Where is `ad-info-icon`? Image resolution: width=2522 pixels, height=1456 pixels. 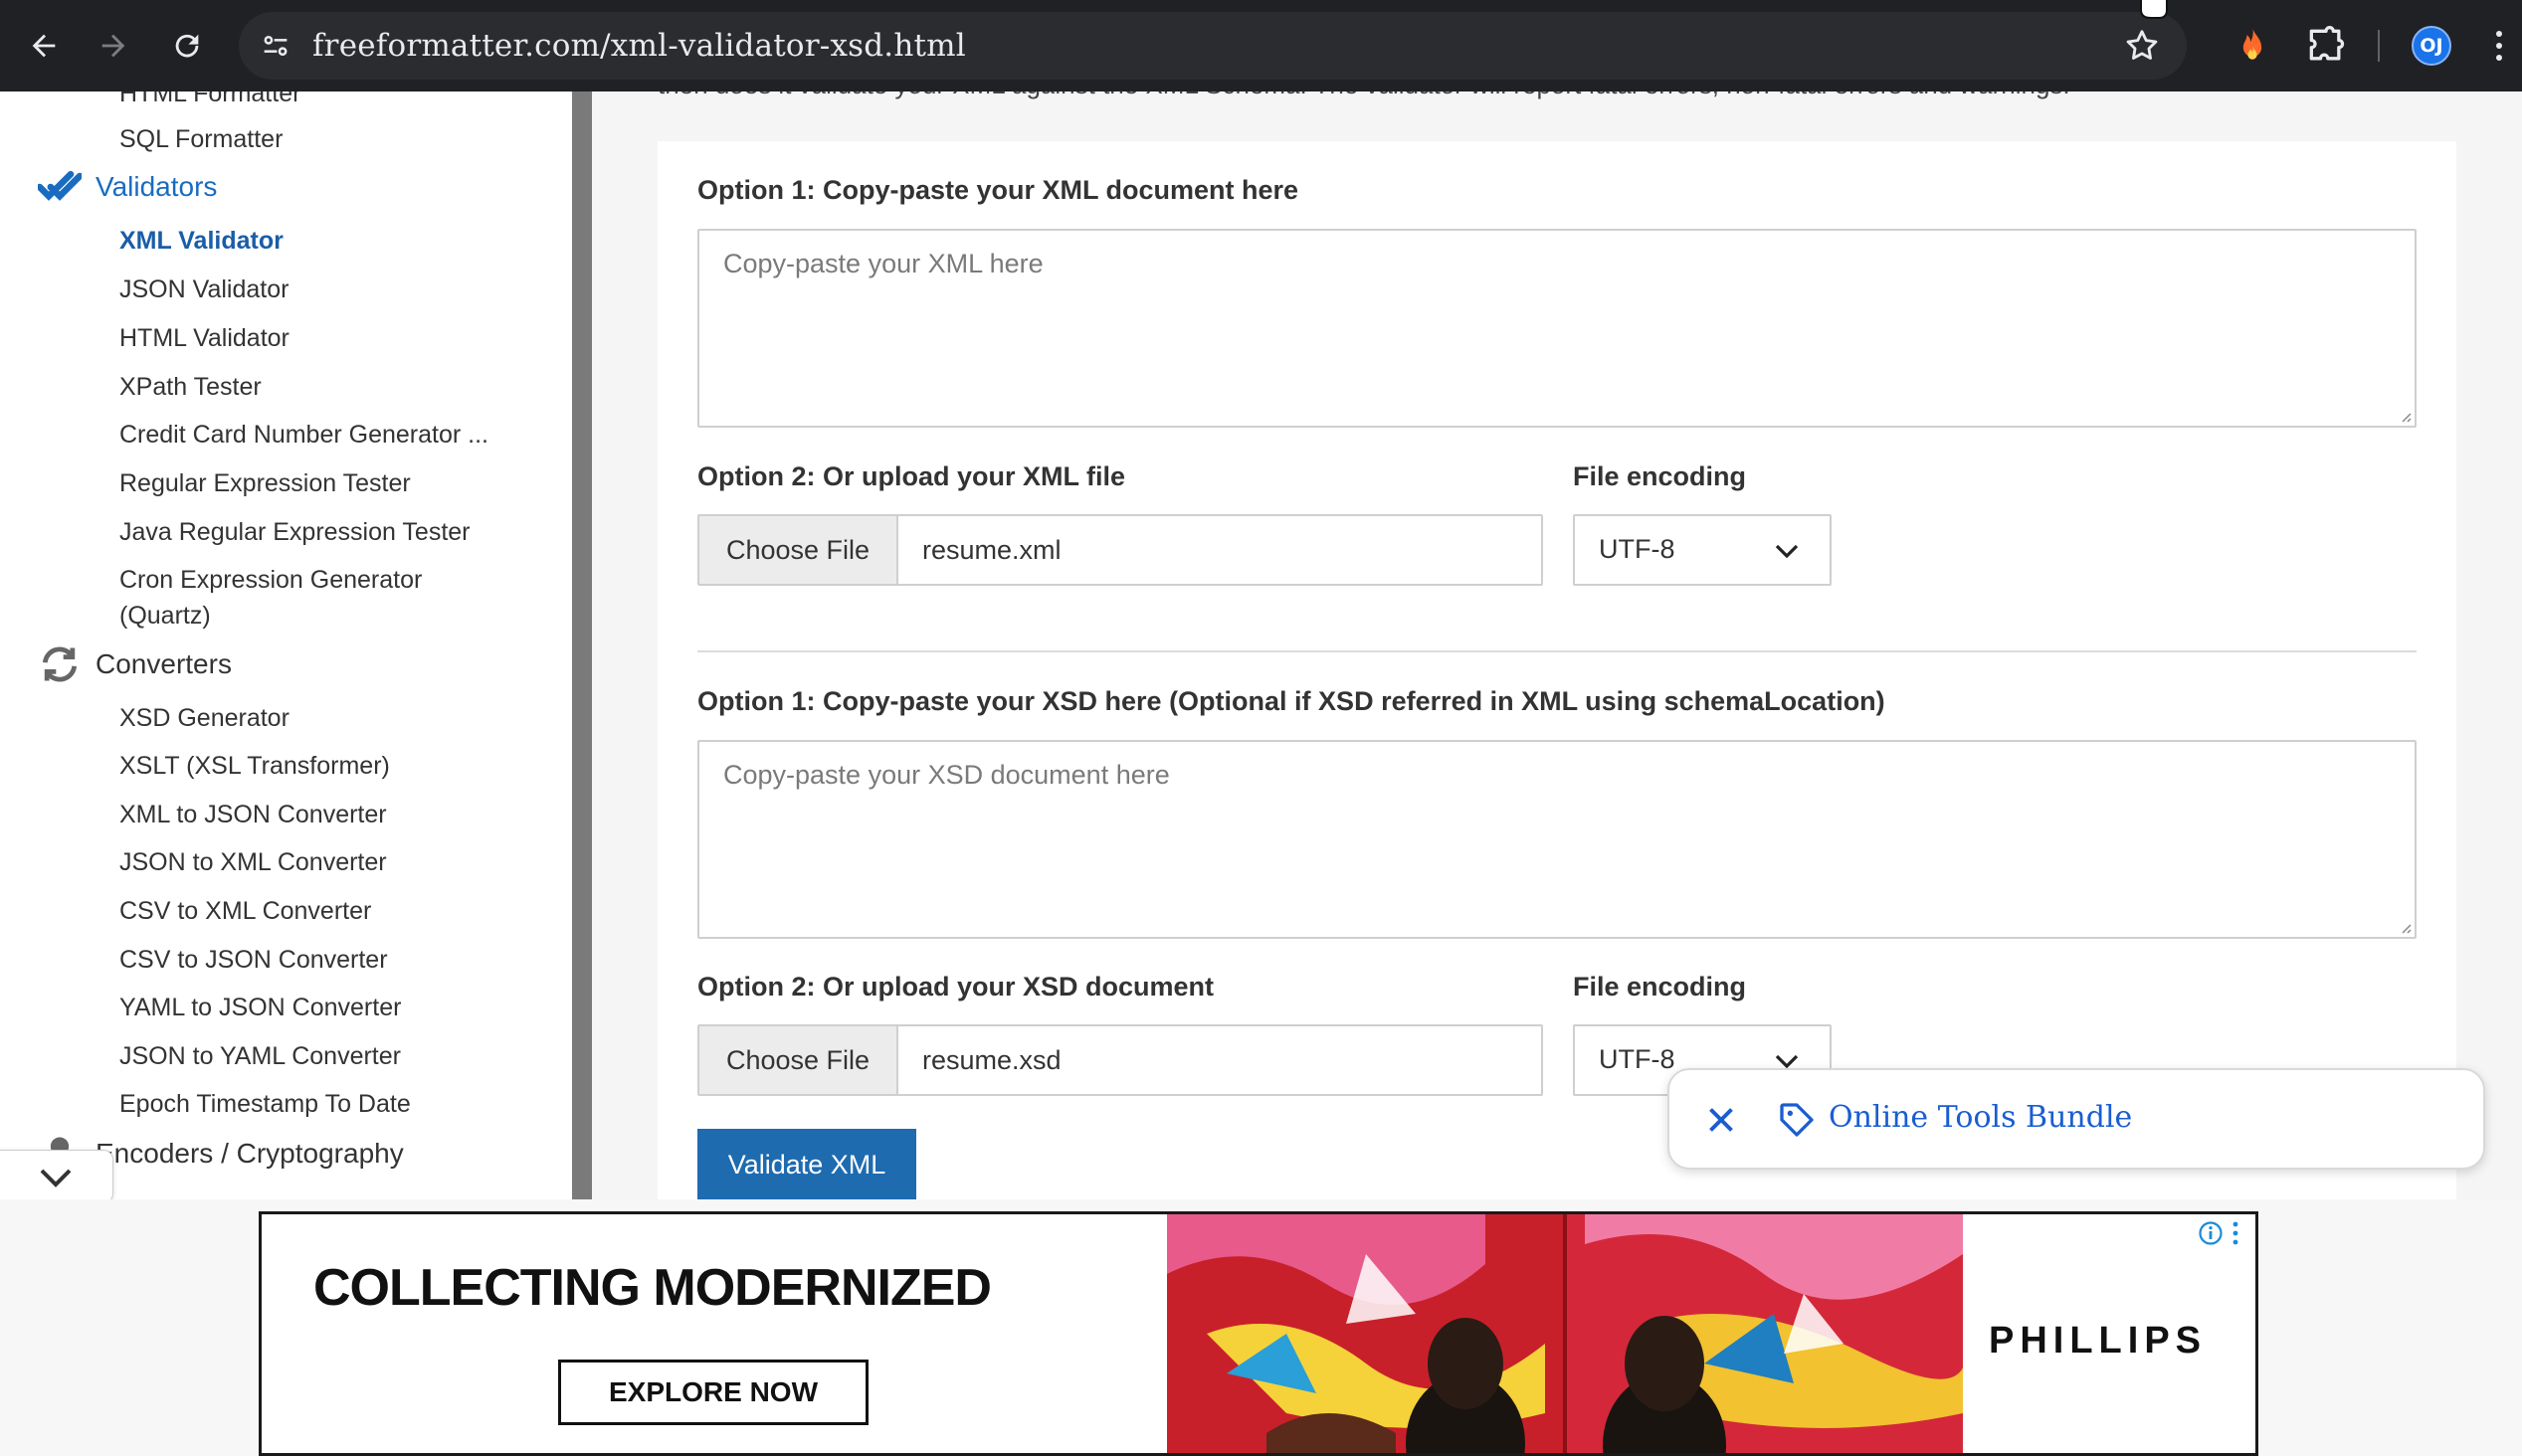
ad-info-icon is located at coordinates (2211, 1233).